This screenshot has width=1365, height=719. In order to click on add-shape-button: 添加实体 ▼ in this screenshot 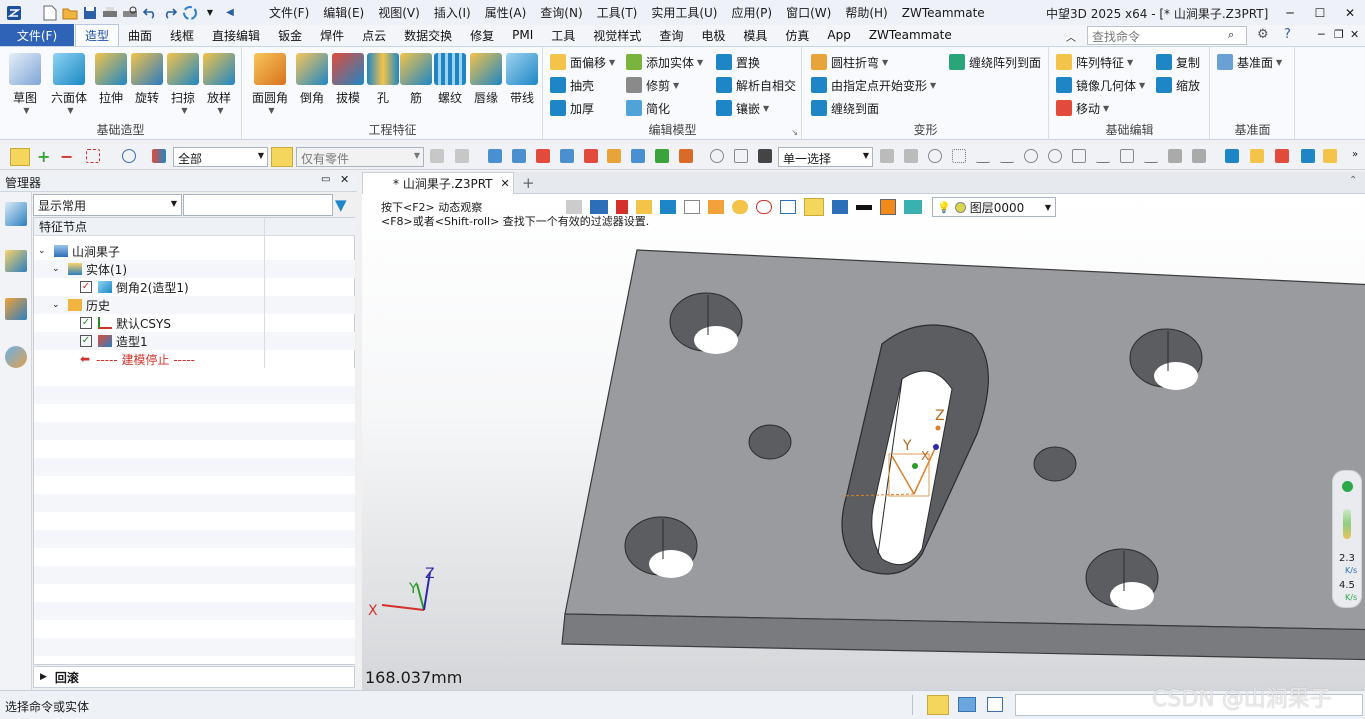, I will do `click(664, 62)`.